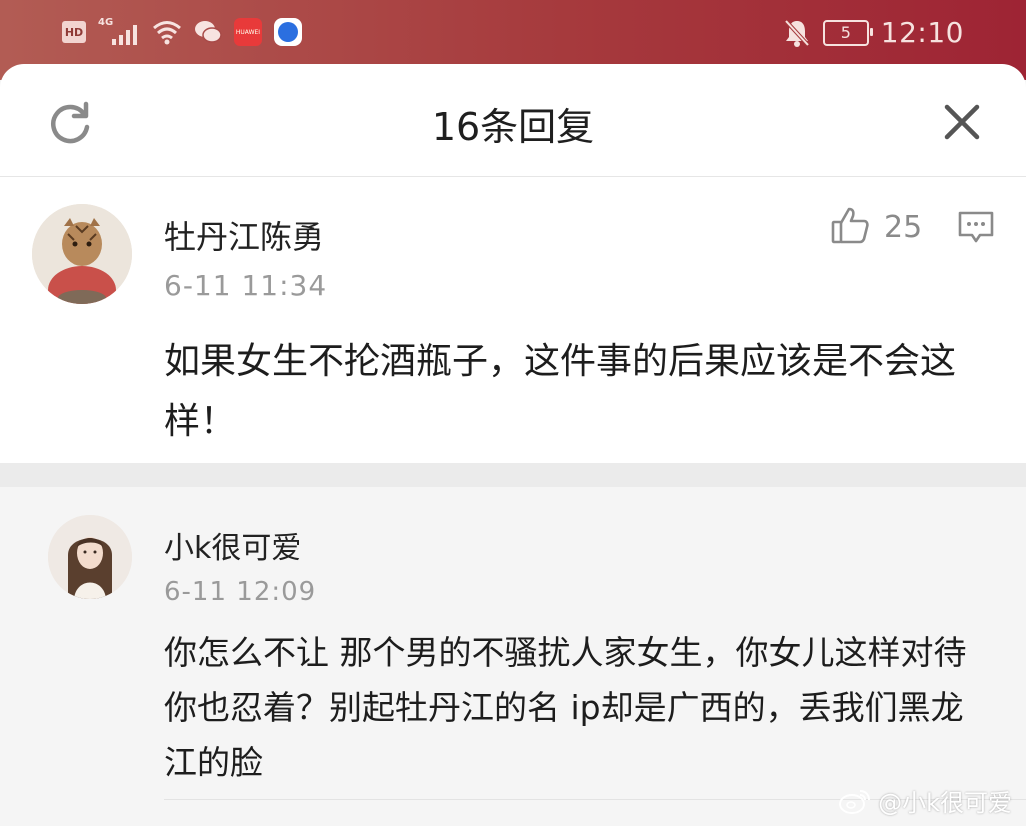 The width and height of the screenshot is (1026, 826). I want to click on watermark-text: @小k很可爱, so click(945, 803).